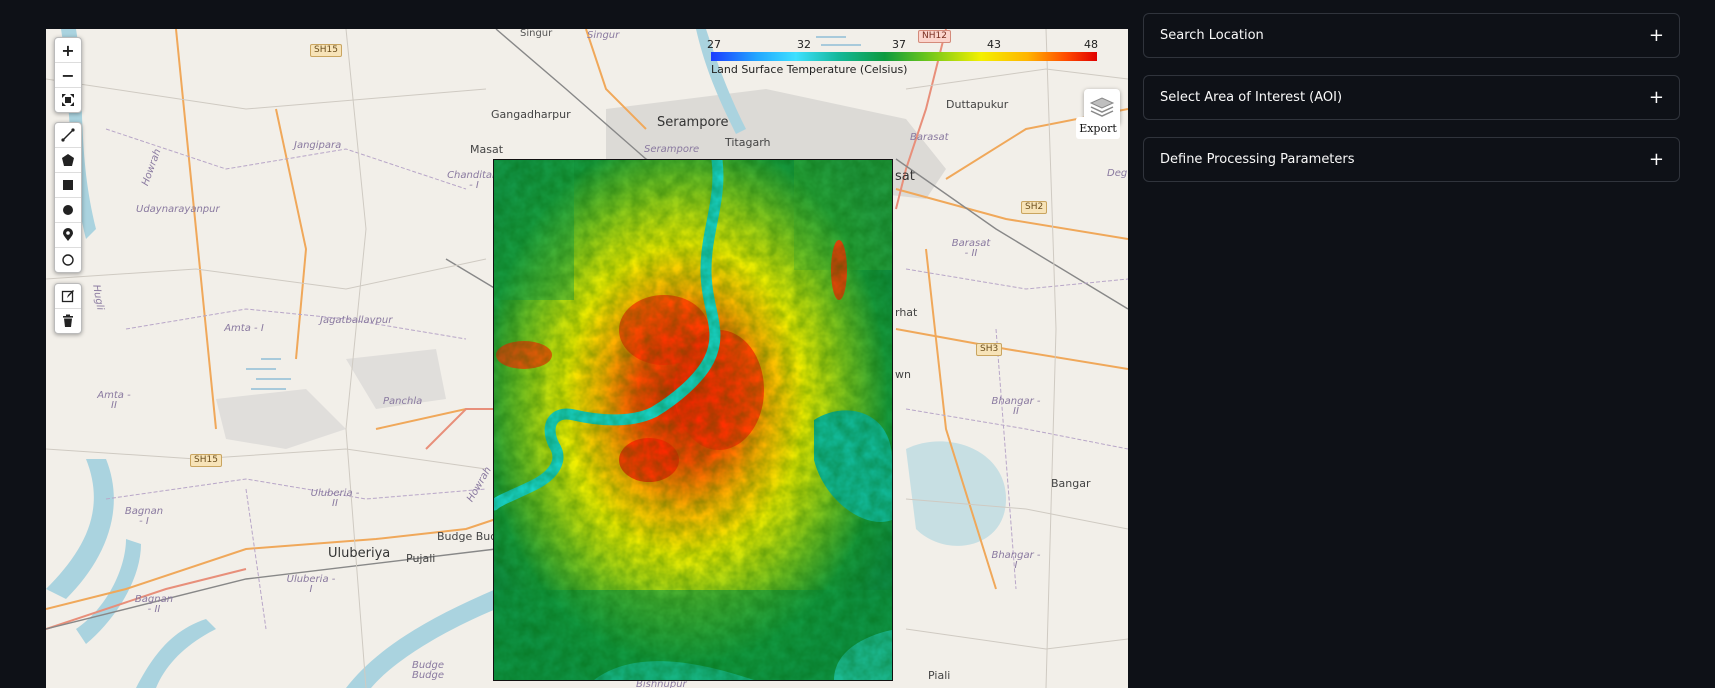 Image resolution: width=1715 pixels, height=688 pixels. Describe the element at coordinates (144, 516) in the screenshot. I see `map-label: Bagnan - I` at that location.